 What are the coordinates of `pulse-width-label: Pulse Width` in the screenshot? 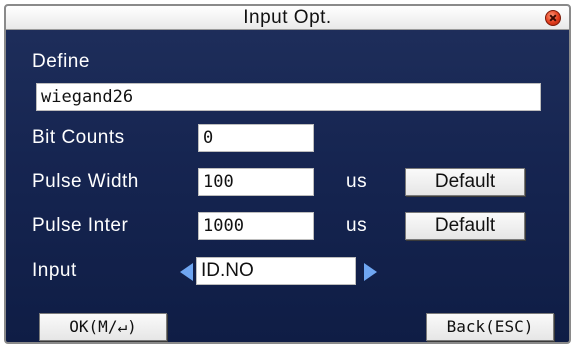 It's located at (85, 181).